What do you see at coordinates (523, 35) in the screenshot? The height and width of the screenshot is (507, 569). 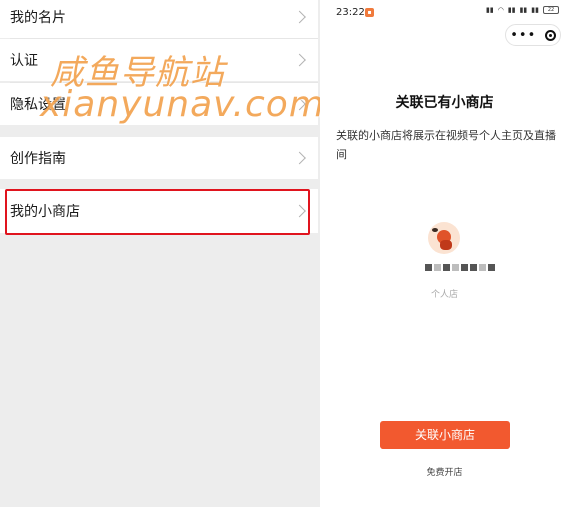 I see `more-icon: •••` at bounding box center [523, 35].